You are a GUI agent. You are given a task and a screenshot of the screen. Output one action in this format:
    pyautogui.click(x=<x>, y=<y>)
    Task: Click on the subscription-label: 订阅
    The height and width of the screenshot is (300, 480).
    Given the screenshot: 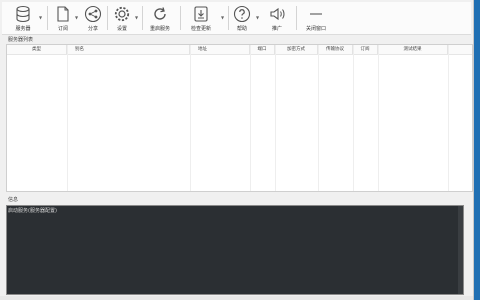 What is the action you would take?
    pyautogui.click(x=62, y=29)
    